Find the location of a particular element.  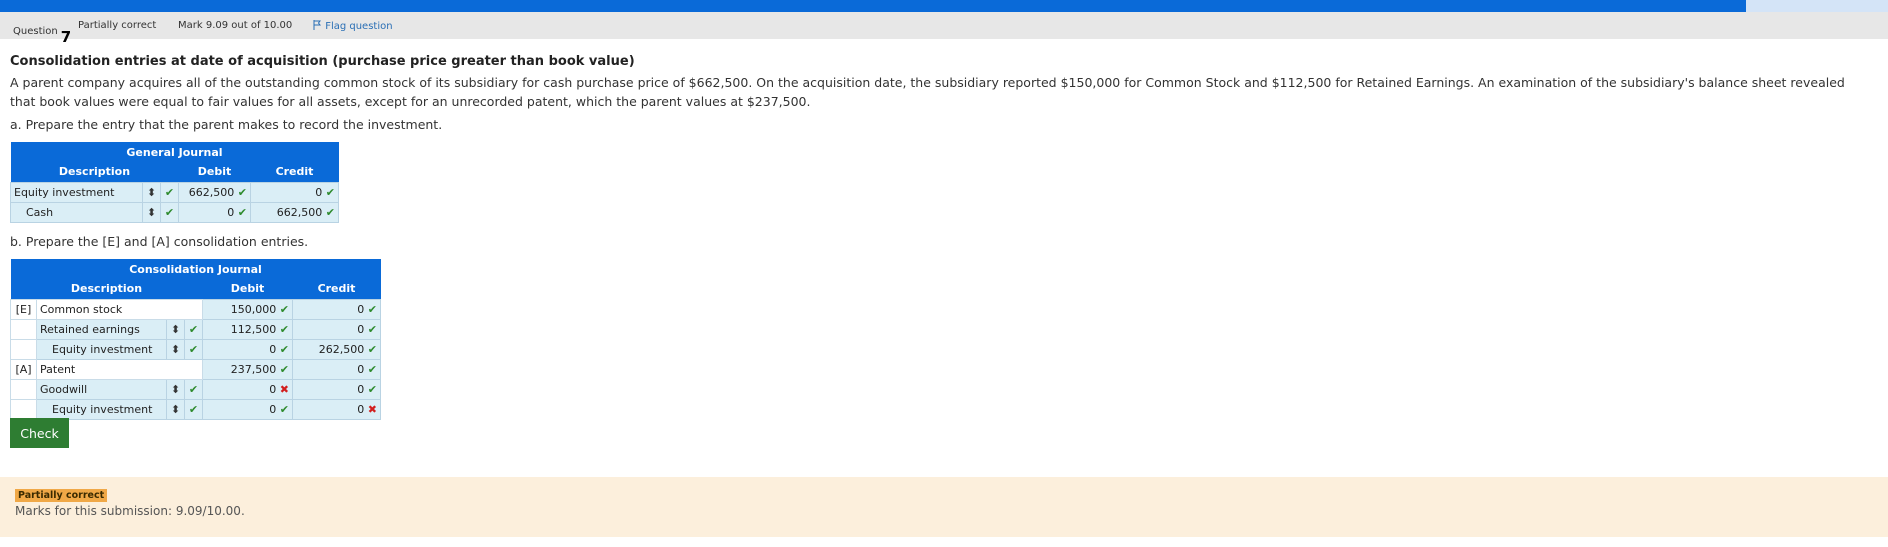

table-row: Equity investment ⬍ ✔ 662,500 ✔ 0 ✔ is located at coordinates (174, 192).